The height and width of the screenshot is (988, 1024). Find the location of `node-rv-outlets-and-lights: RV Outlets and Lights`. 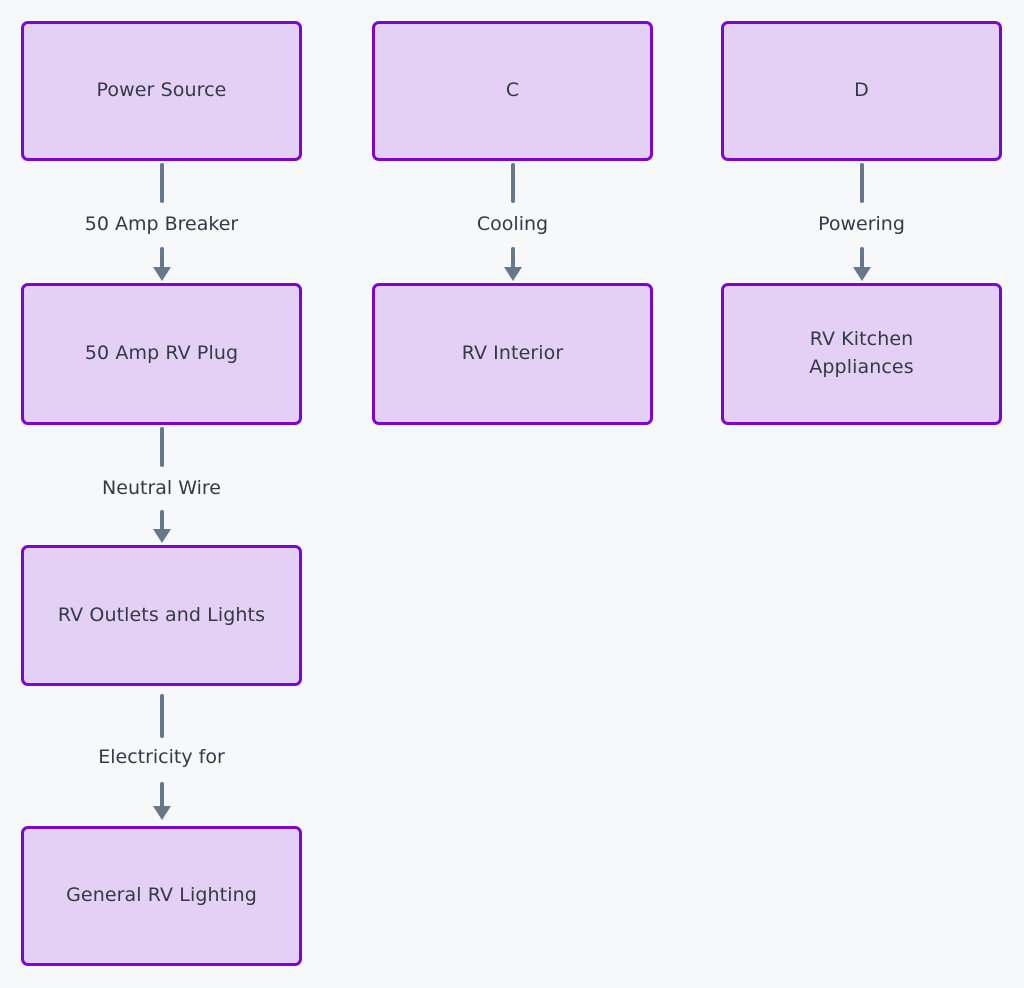

node-rv-outlets-and-lights: RV Outlets and Lights is located at coordinates (161, 615).